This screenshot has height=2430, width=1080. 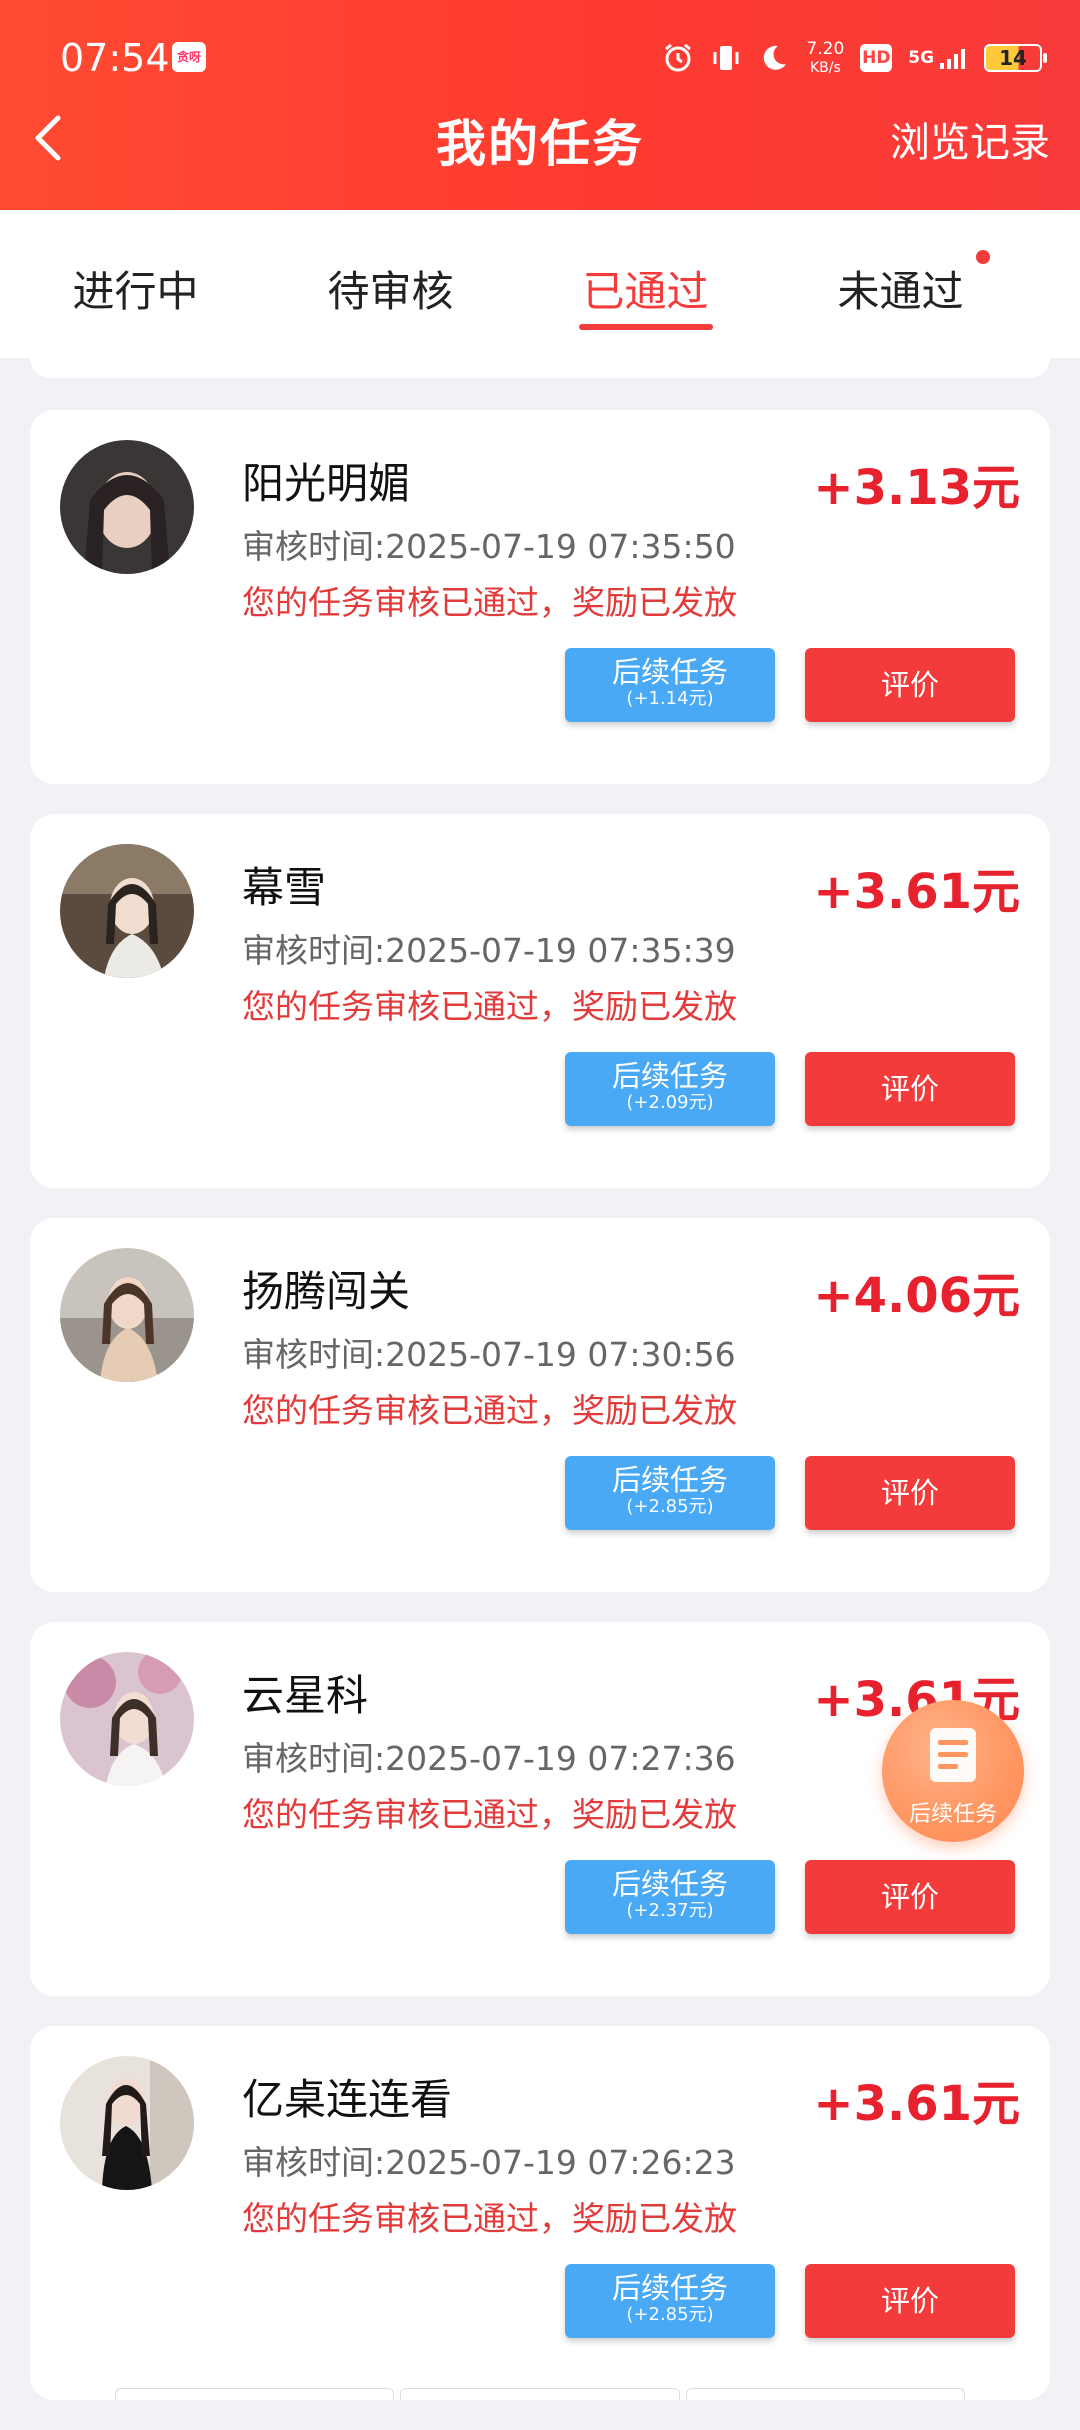 I want to click on task-name: 幕雪, so click(x=284, y=887).